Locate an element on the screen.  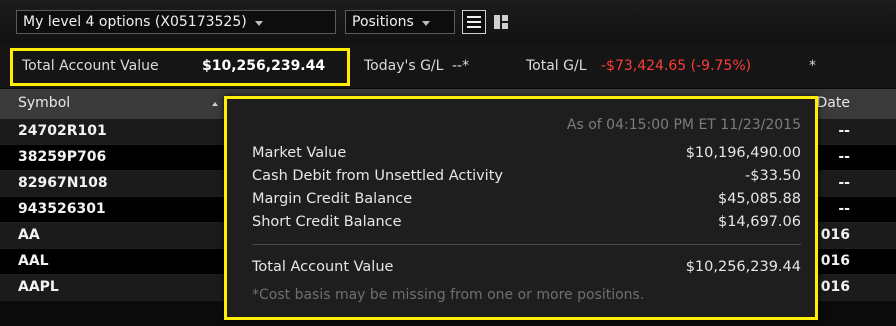
date-column-header: Date is located at coordinates (833, 103).